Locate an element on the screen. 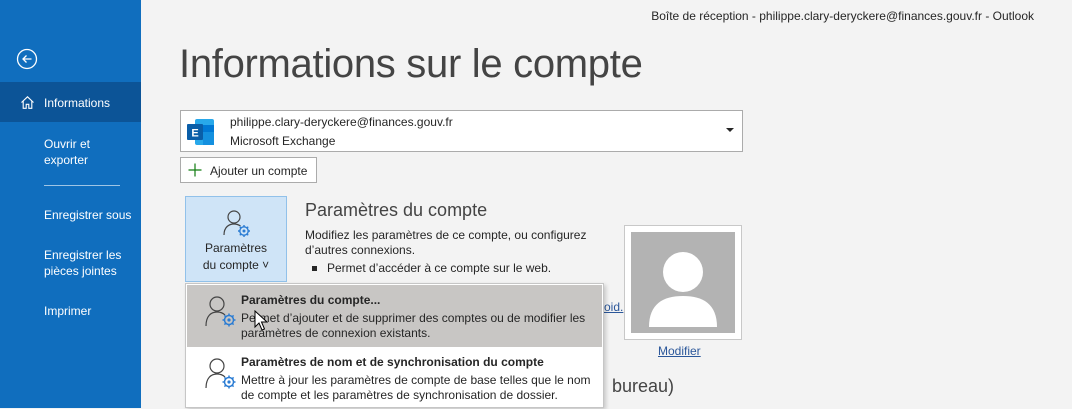 The height and width of the screenshot is (409, 1072). nav-item-open-export: Ouvrir et exporter is located at coordinates (70, 154).